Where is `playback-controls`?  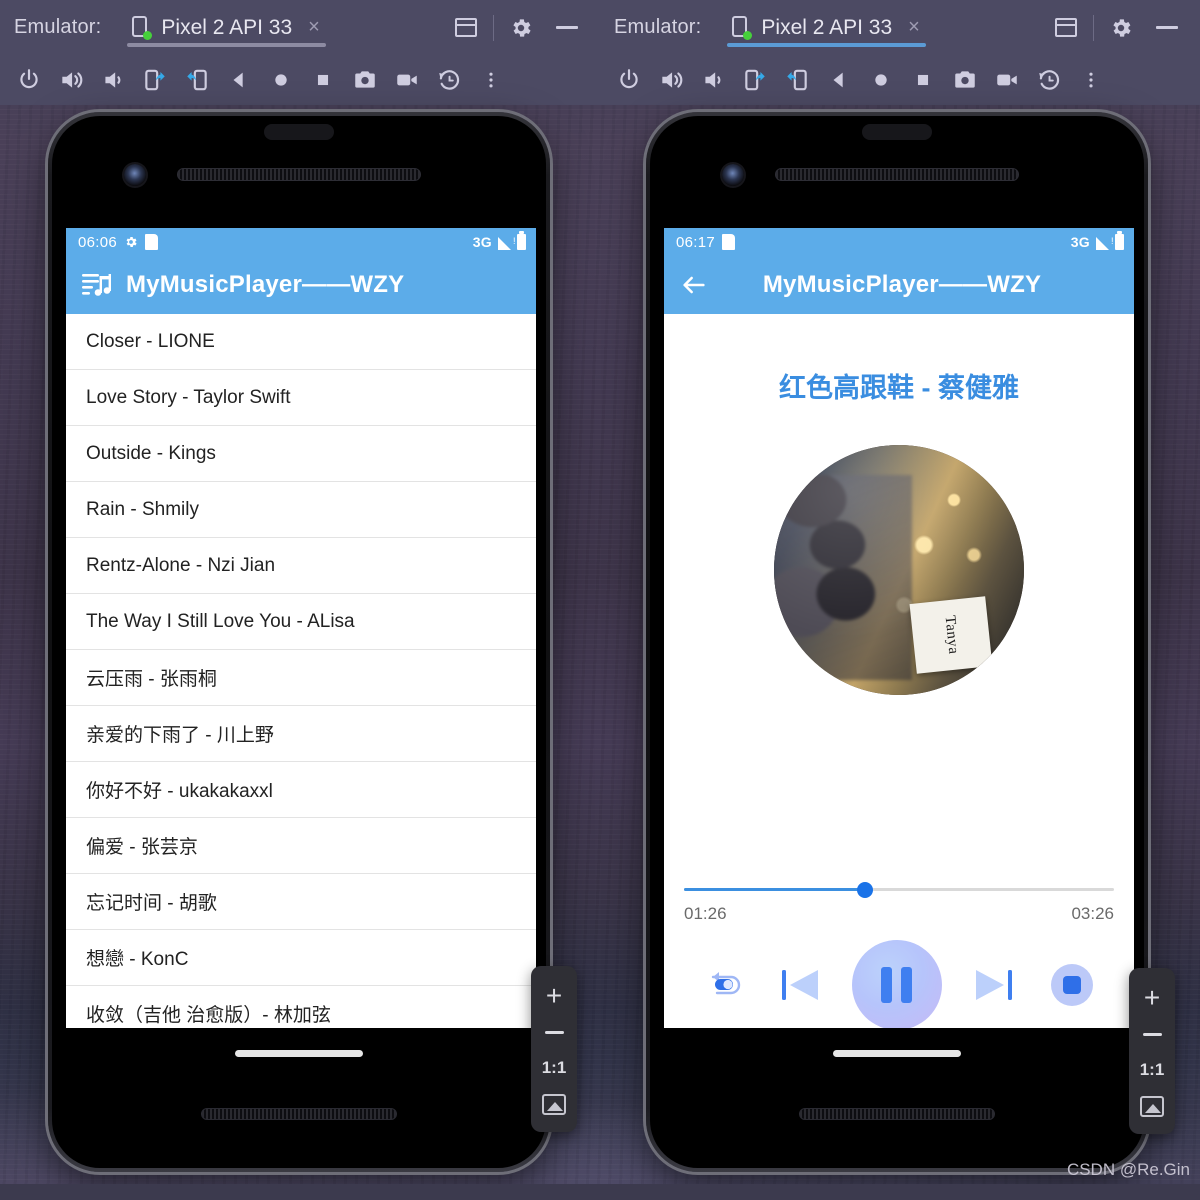
playback-controls is located at coordinates (899, 984).